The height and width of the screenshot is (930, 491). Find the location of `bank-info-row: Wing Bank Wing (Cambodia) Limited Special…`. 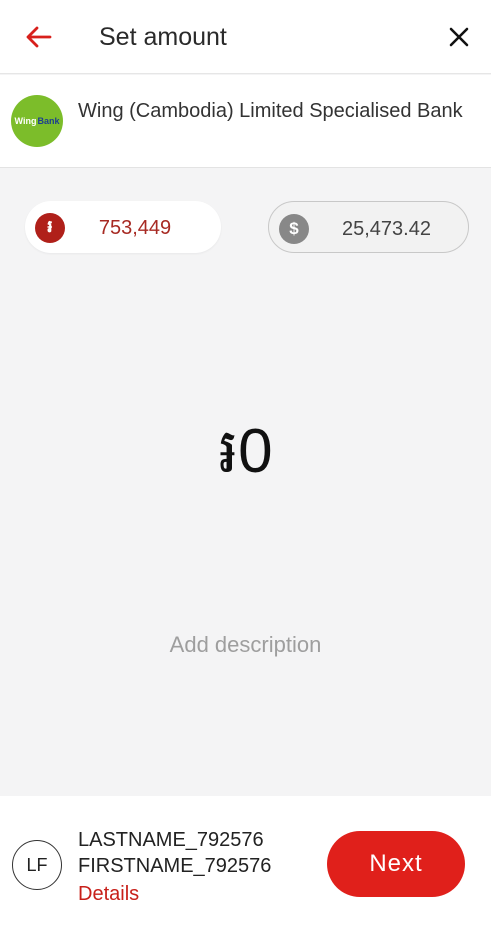

bank-info-row: Wing Bank Wing (Cambodia) Limited Special… is located at coordinates (245, 121).